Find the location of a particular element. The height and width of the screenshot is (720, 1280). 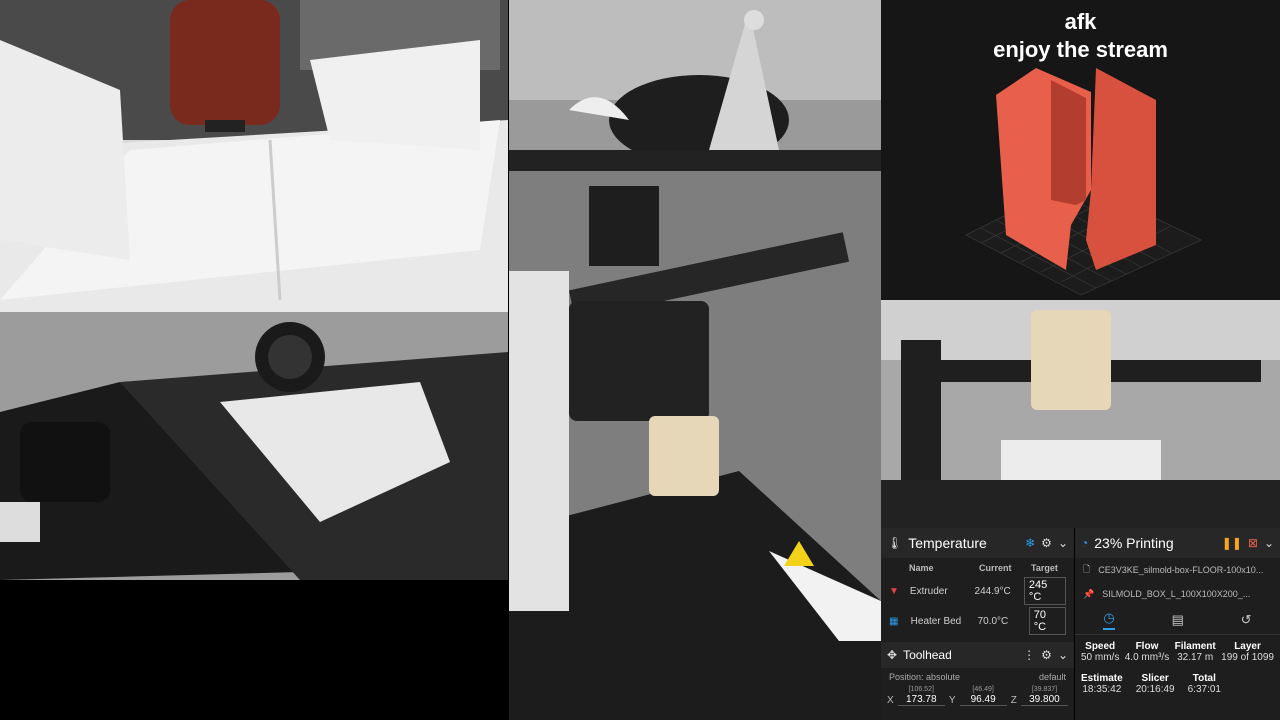

heater-bed-target-input: 70 °C is located at coordinates (1047, 621).